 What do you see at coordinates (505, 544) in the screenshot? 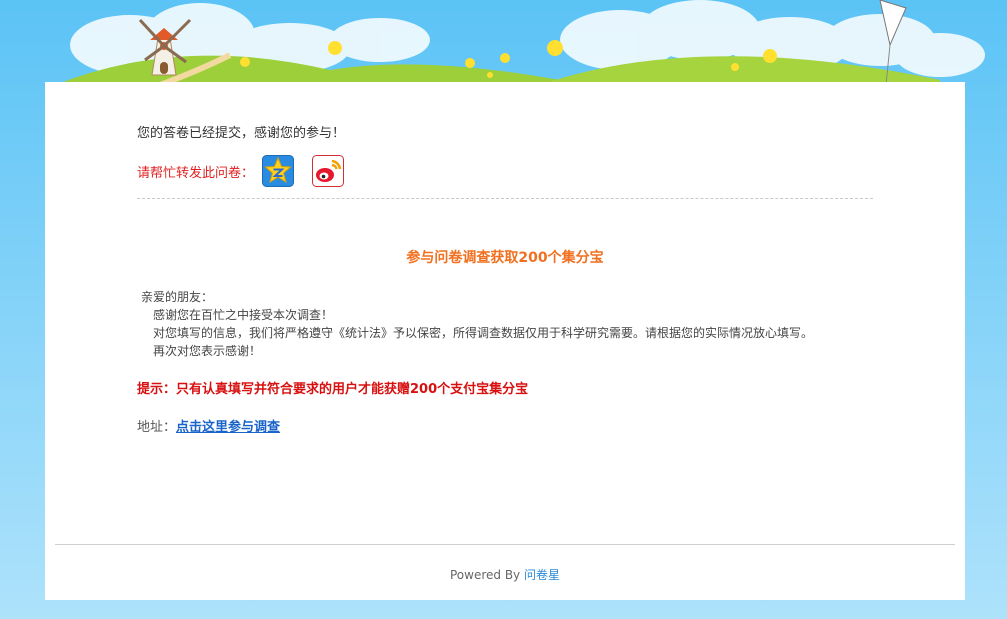
I see `footer-divider` at bounding box center [505, 544].